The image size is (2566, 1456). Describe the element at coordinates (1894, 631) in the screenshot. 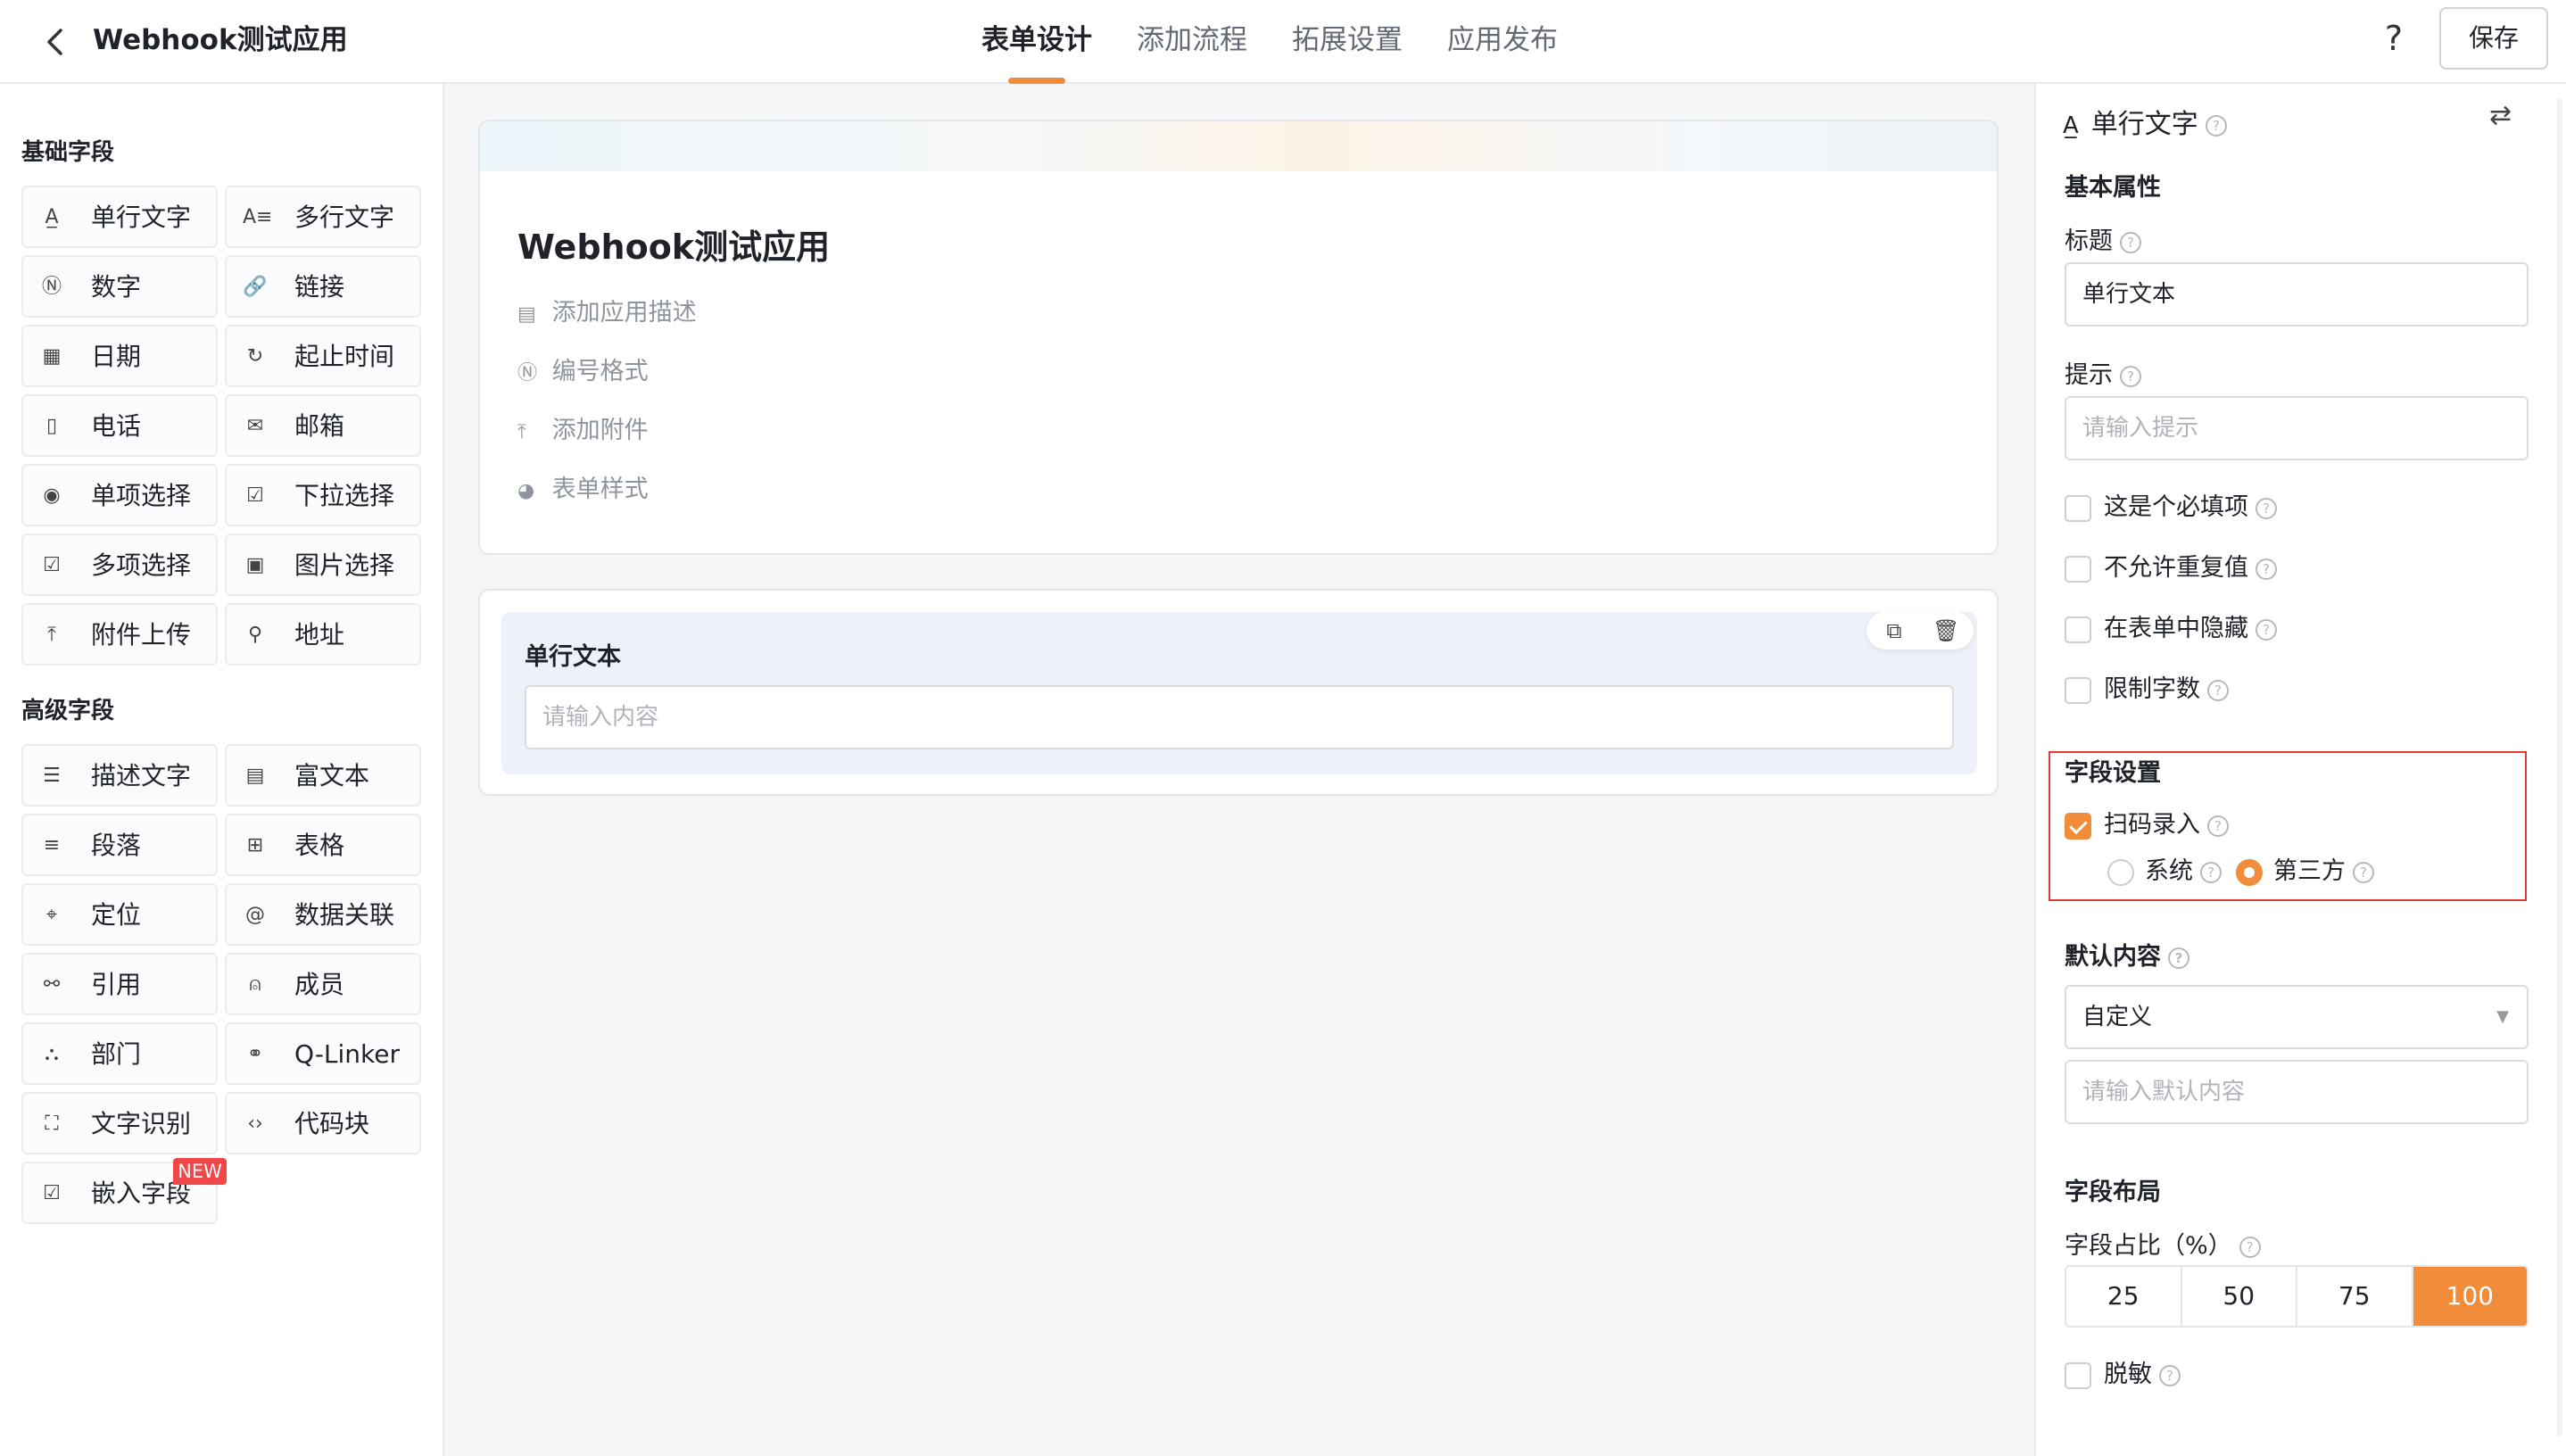

I see `copy-icon: ⧉` at that location.